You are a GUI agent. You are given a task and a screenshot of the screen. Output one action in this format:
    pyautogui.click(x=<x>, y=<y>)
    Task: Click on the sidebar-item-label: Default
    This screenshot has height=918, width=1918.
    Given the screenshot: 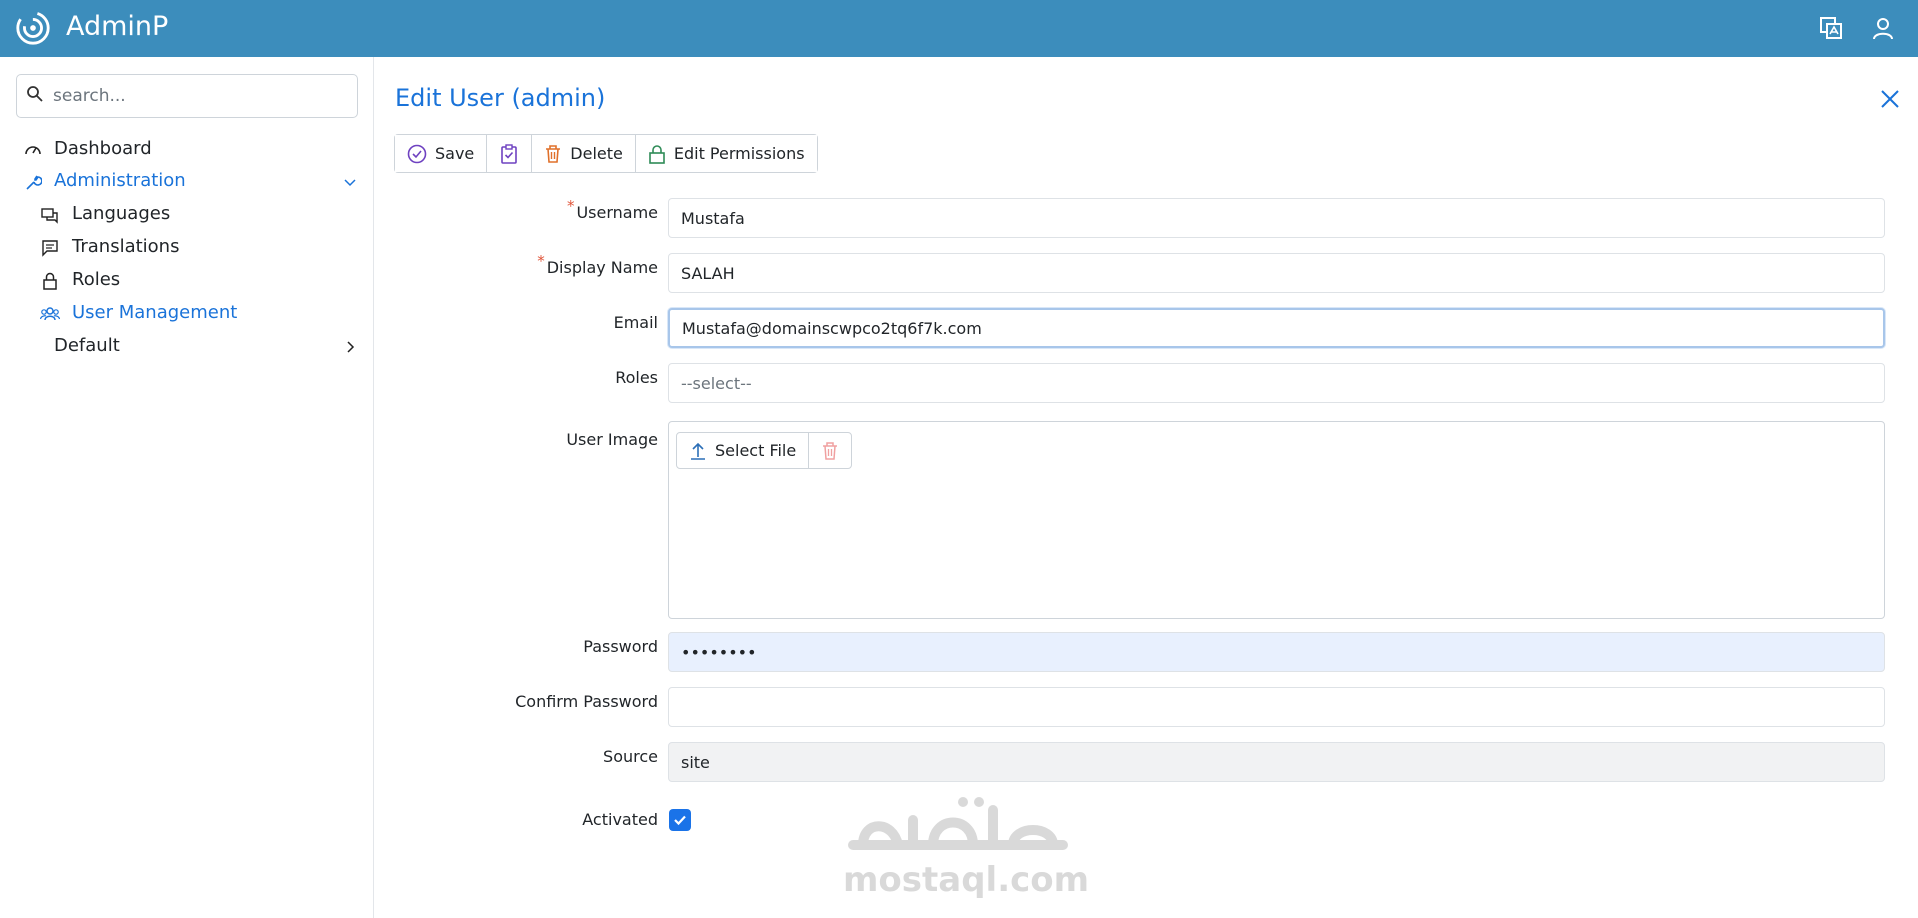 What is the action you would take?
    pyautogui.click(x=87, y=345)
    